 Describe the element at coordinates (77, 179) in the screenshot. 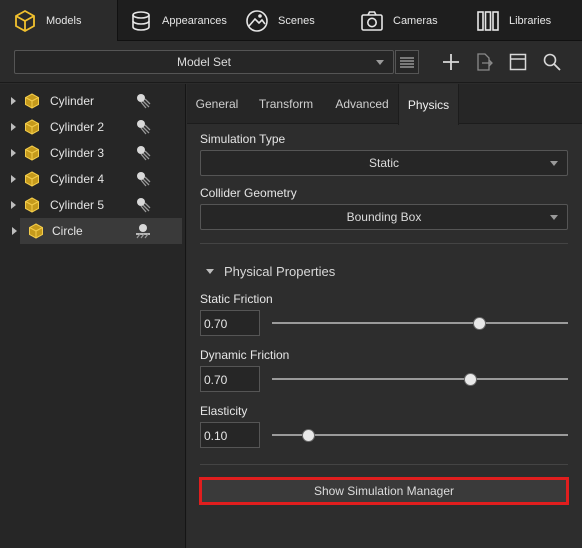

I see `tree-item-label: Cylinder 4` at that location.